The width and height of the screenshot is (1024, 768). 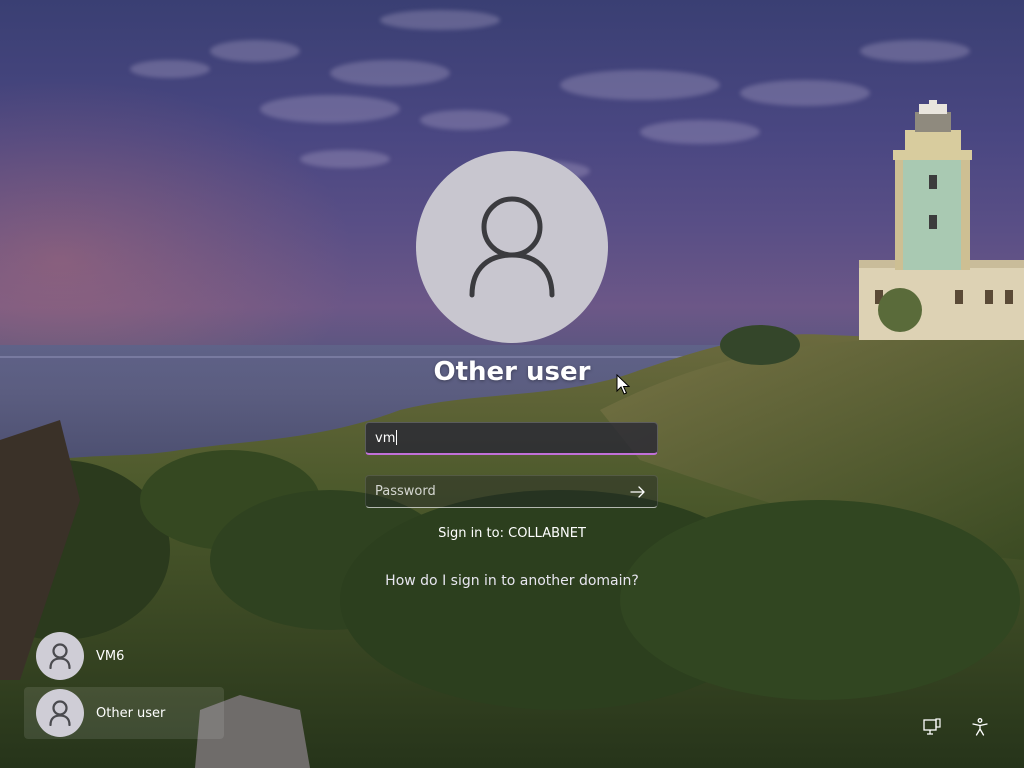 I want to click on network-button, so click(x=932, y=727).